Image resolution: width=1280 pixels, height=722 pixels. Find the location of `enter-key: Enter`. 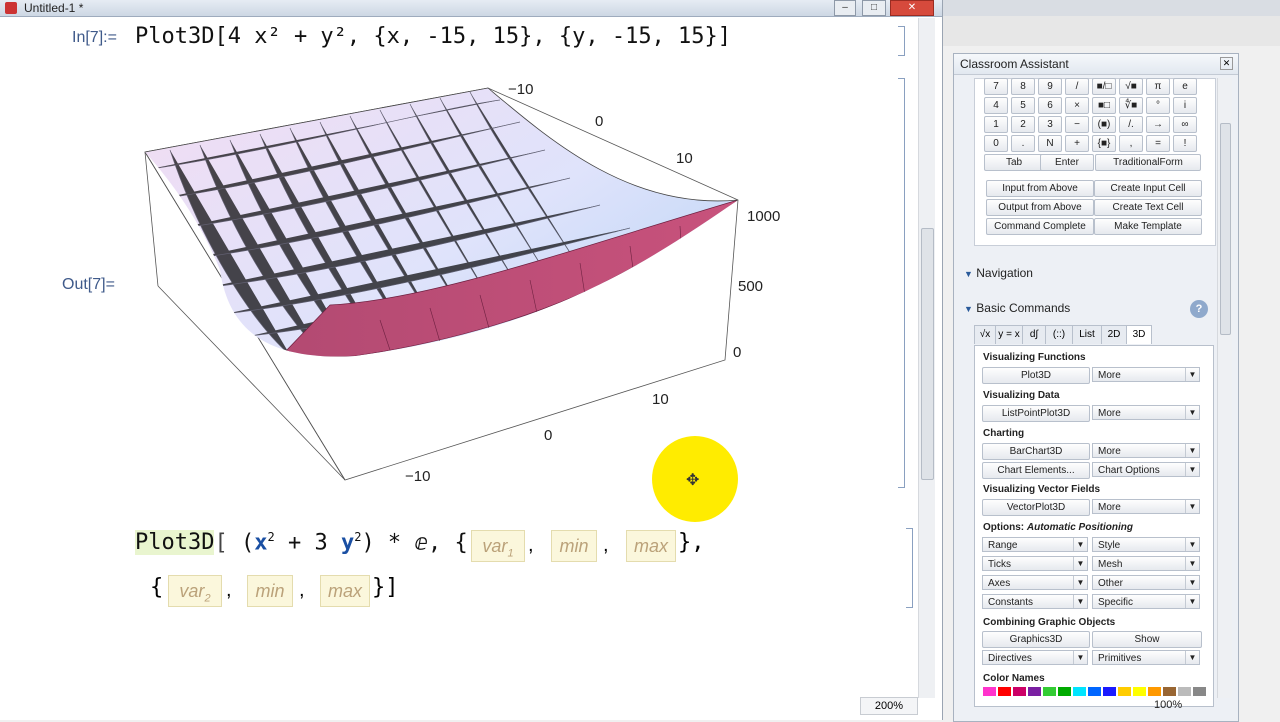

enter-key: Enter is located at coordinates (1067, 162).